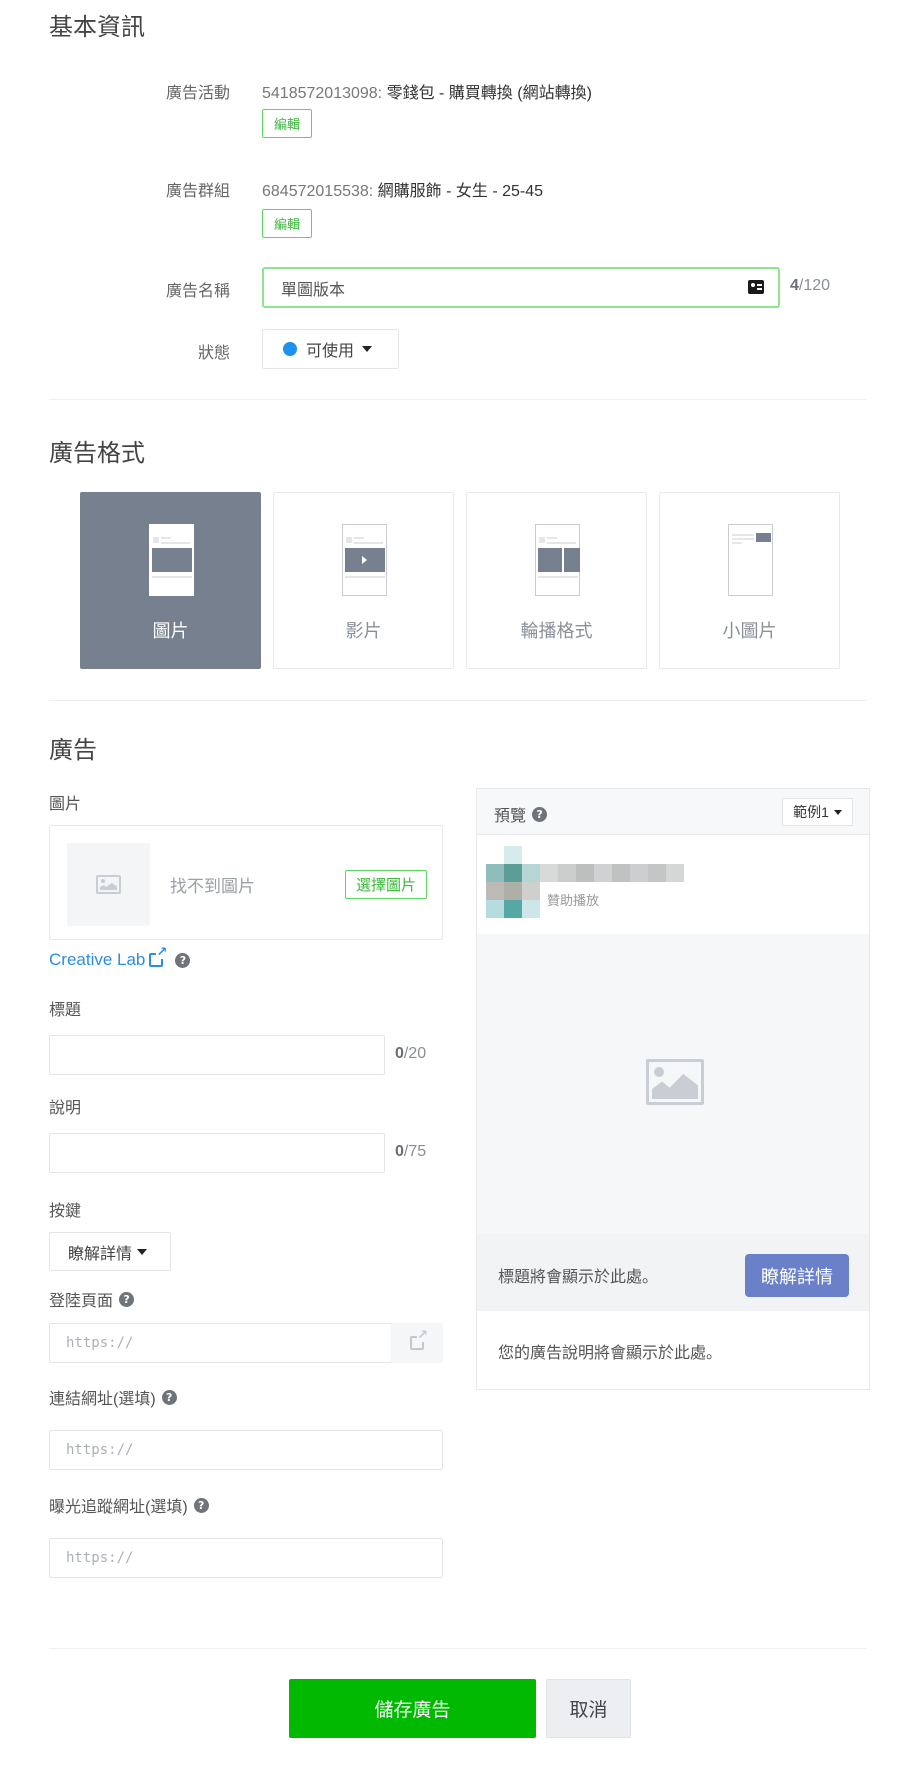 The width and height of the screenshot is (900, 1773). What do you see at coordinates (324, 93) in the screenshot?
I see `campaign-id: 5418572013098:` at bounding box center [324, 93].